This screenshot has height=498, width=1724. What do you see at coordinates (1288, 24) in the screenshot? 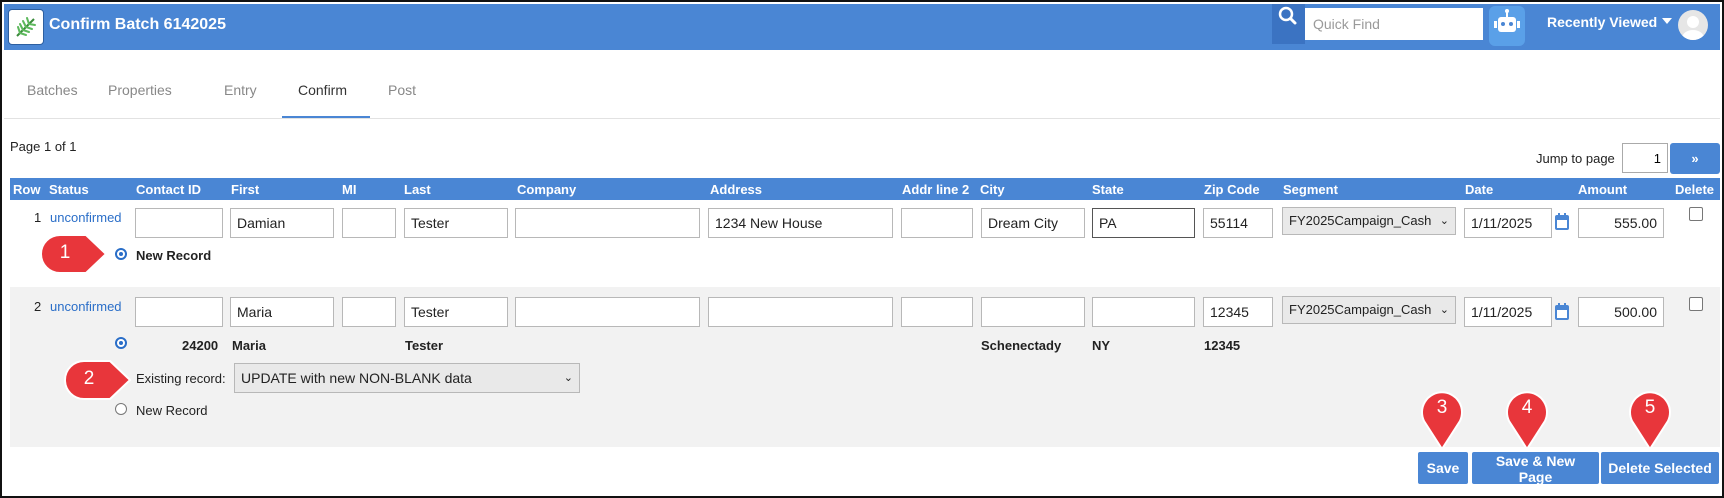
I see `search-icon` at bounding box center [1288, 24].